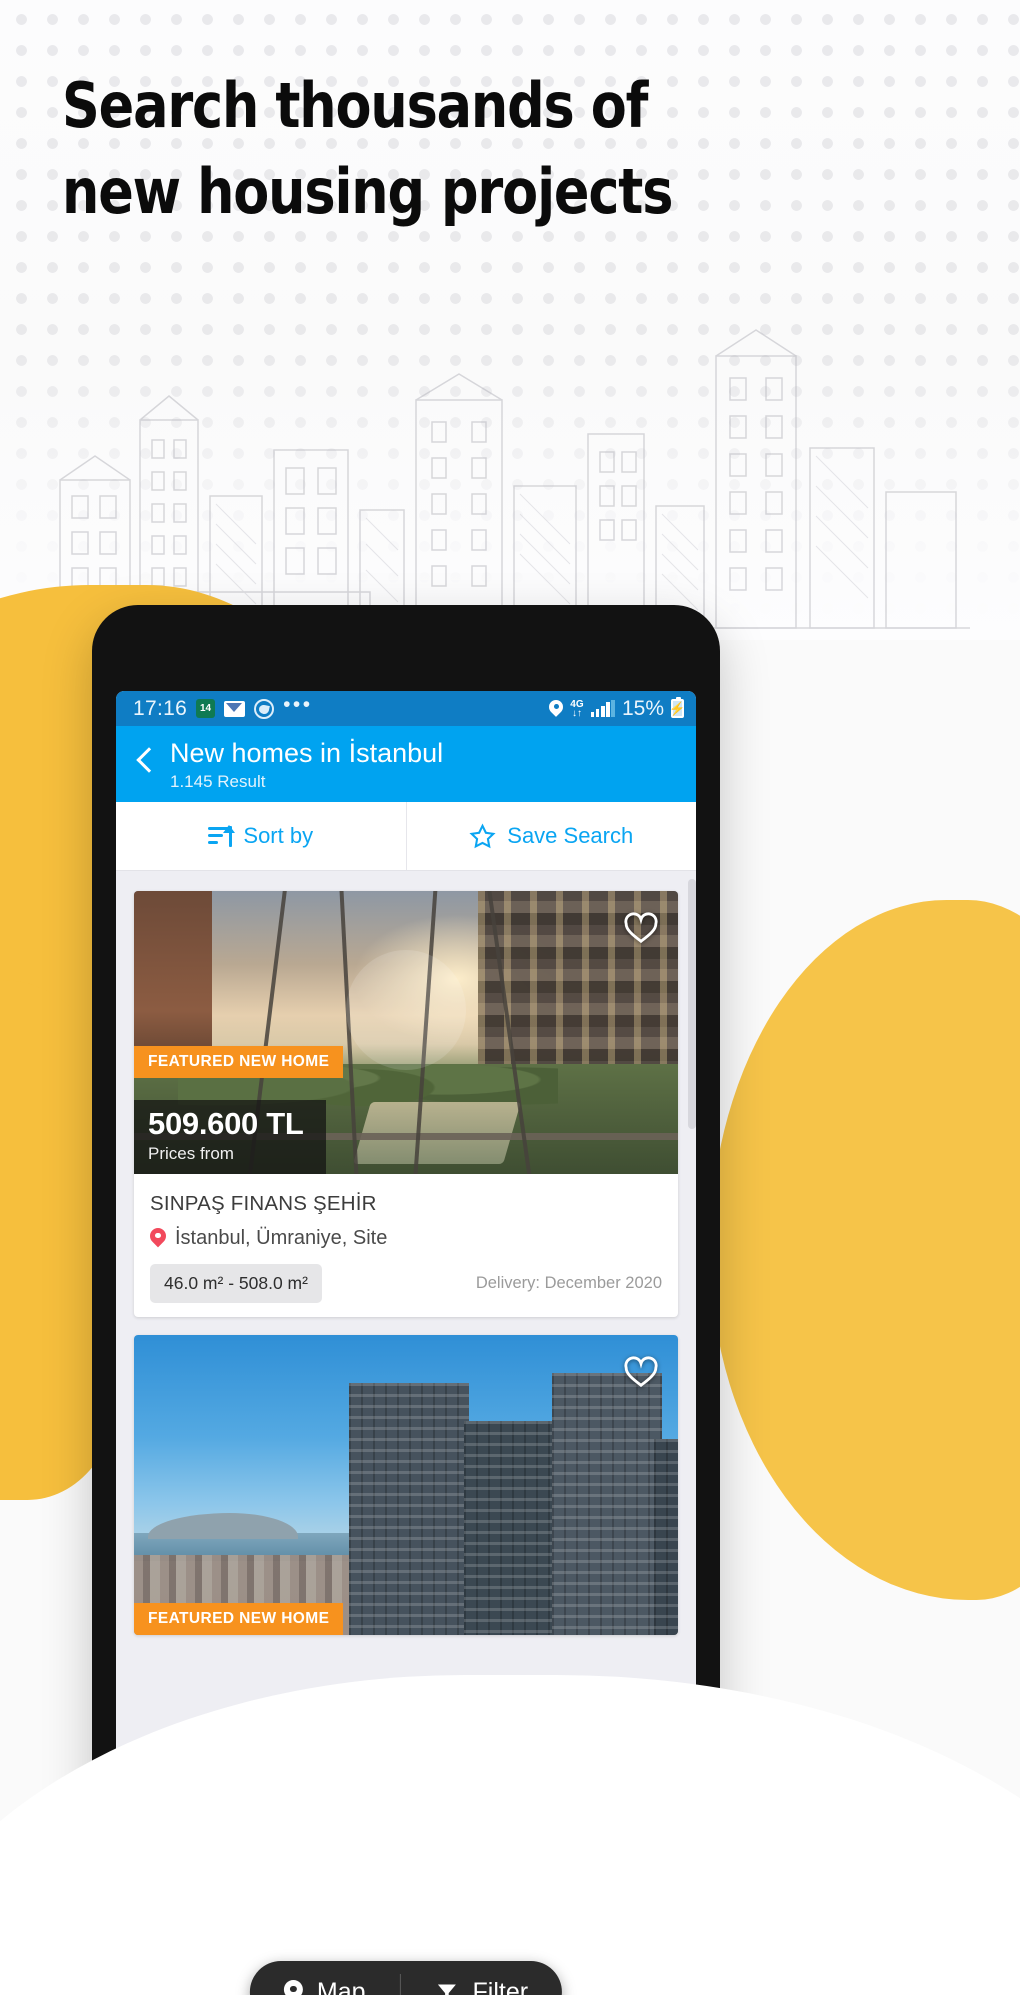  What do you see at coordinates (406, 1238) in the screenshot?
I see `listing-location: İstanbul, Ümraniye, Site` at bounding box center [406, 1238].